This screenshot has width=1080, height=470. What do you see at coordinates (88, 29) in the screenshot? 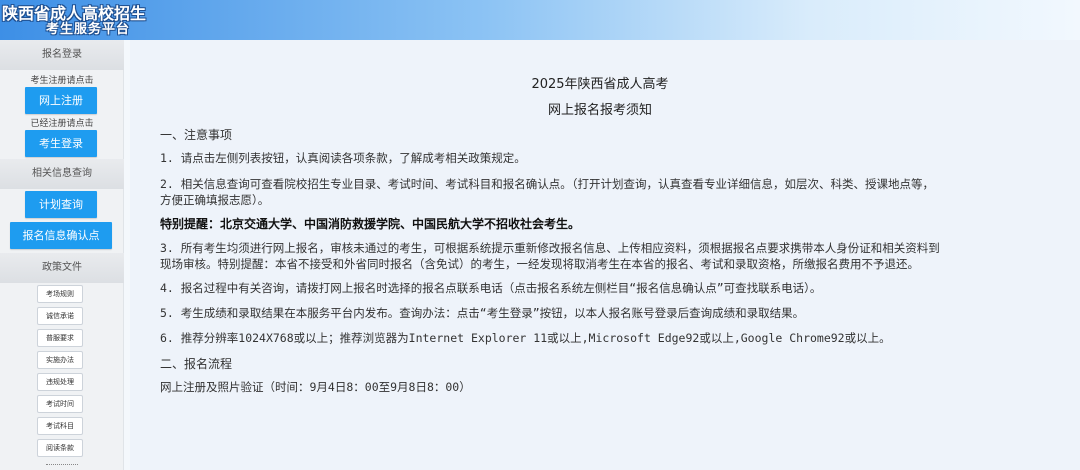
I see `site-subtitle: 考生服务平台` at bounding box center [88, 29].